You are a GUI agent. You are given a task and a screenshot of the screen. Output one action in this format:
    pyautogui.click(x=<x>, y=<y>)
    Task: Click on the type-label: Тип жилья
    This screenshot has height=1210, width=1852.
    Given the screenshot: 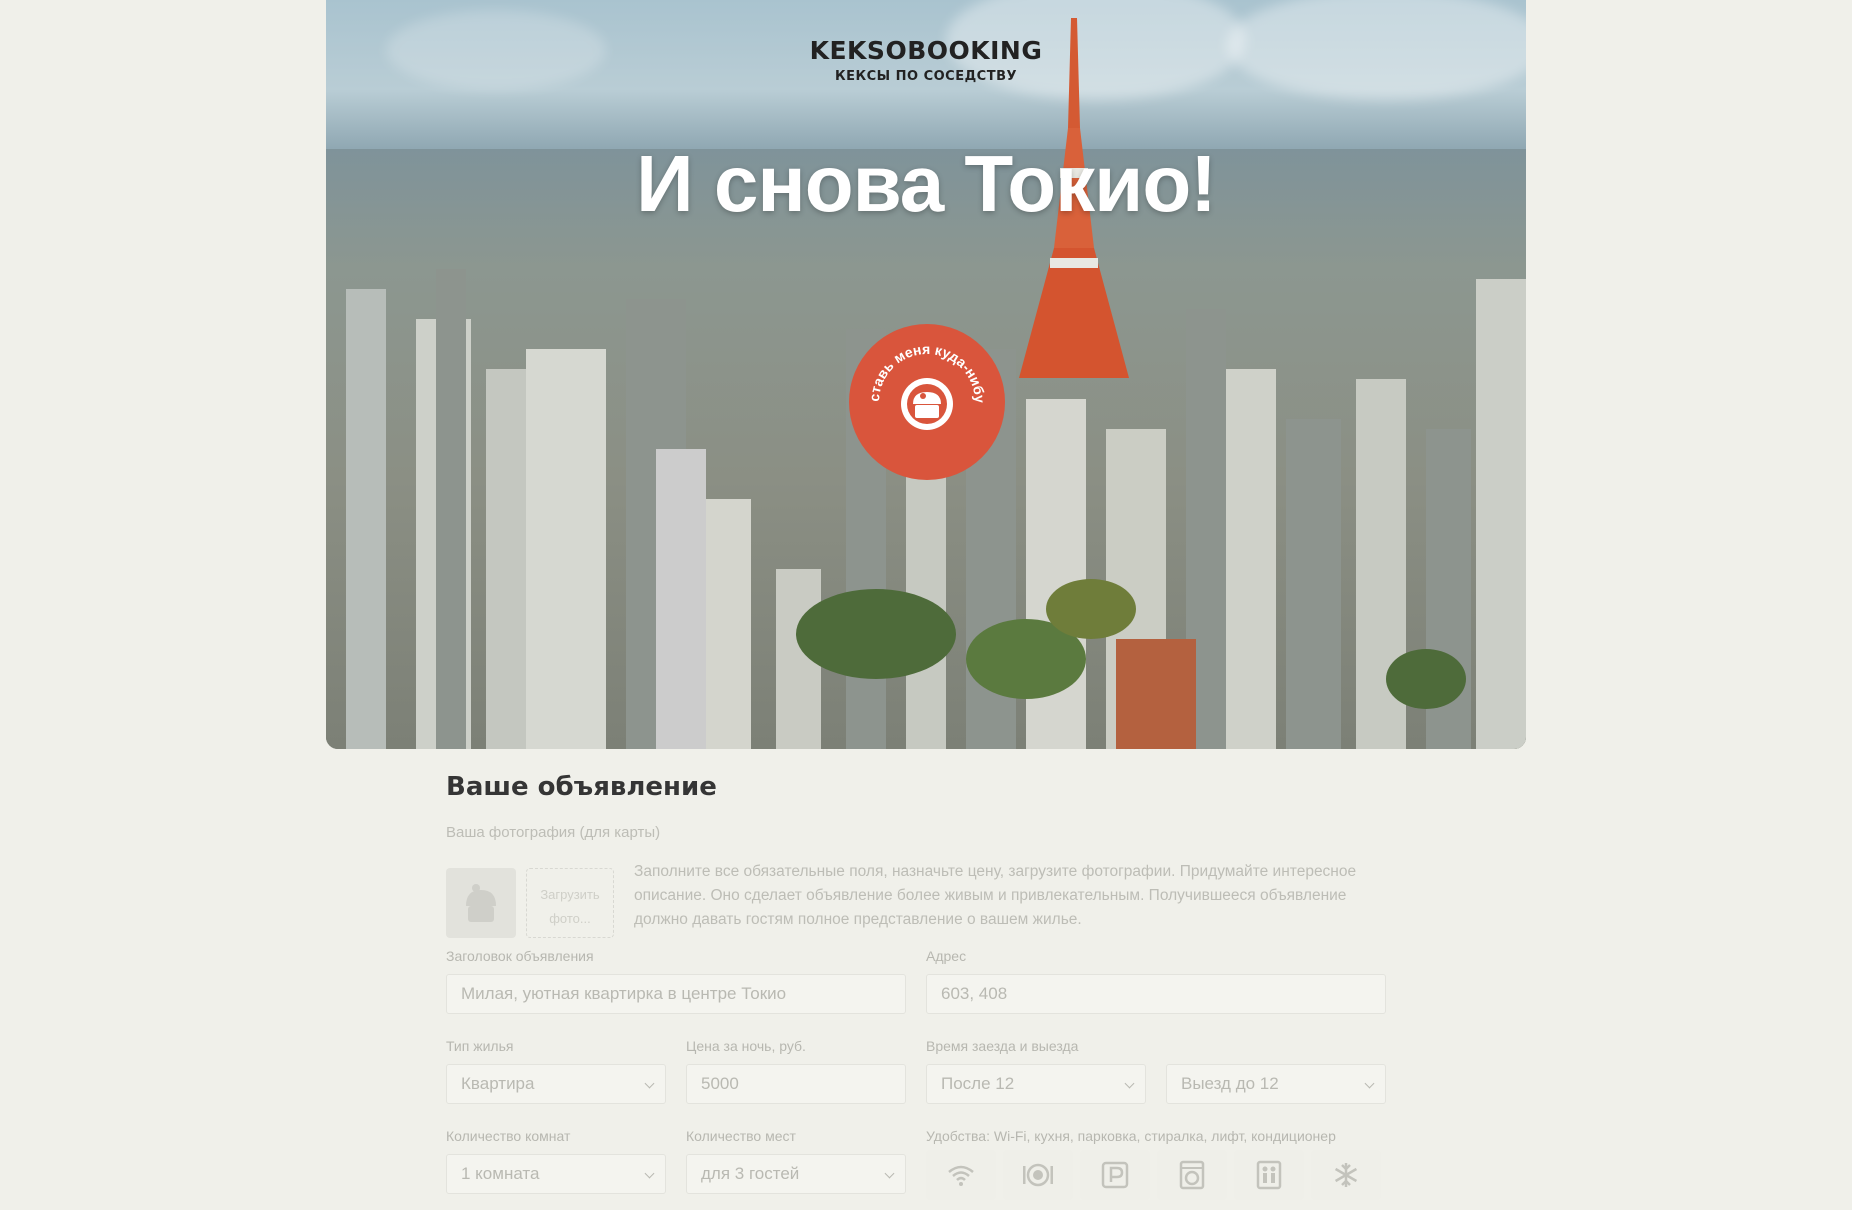 What is the action you would take?
    pyautogui.click(x=480, y=1046)
    